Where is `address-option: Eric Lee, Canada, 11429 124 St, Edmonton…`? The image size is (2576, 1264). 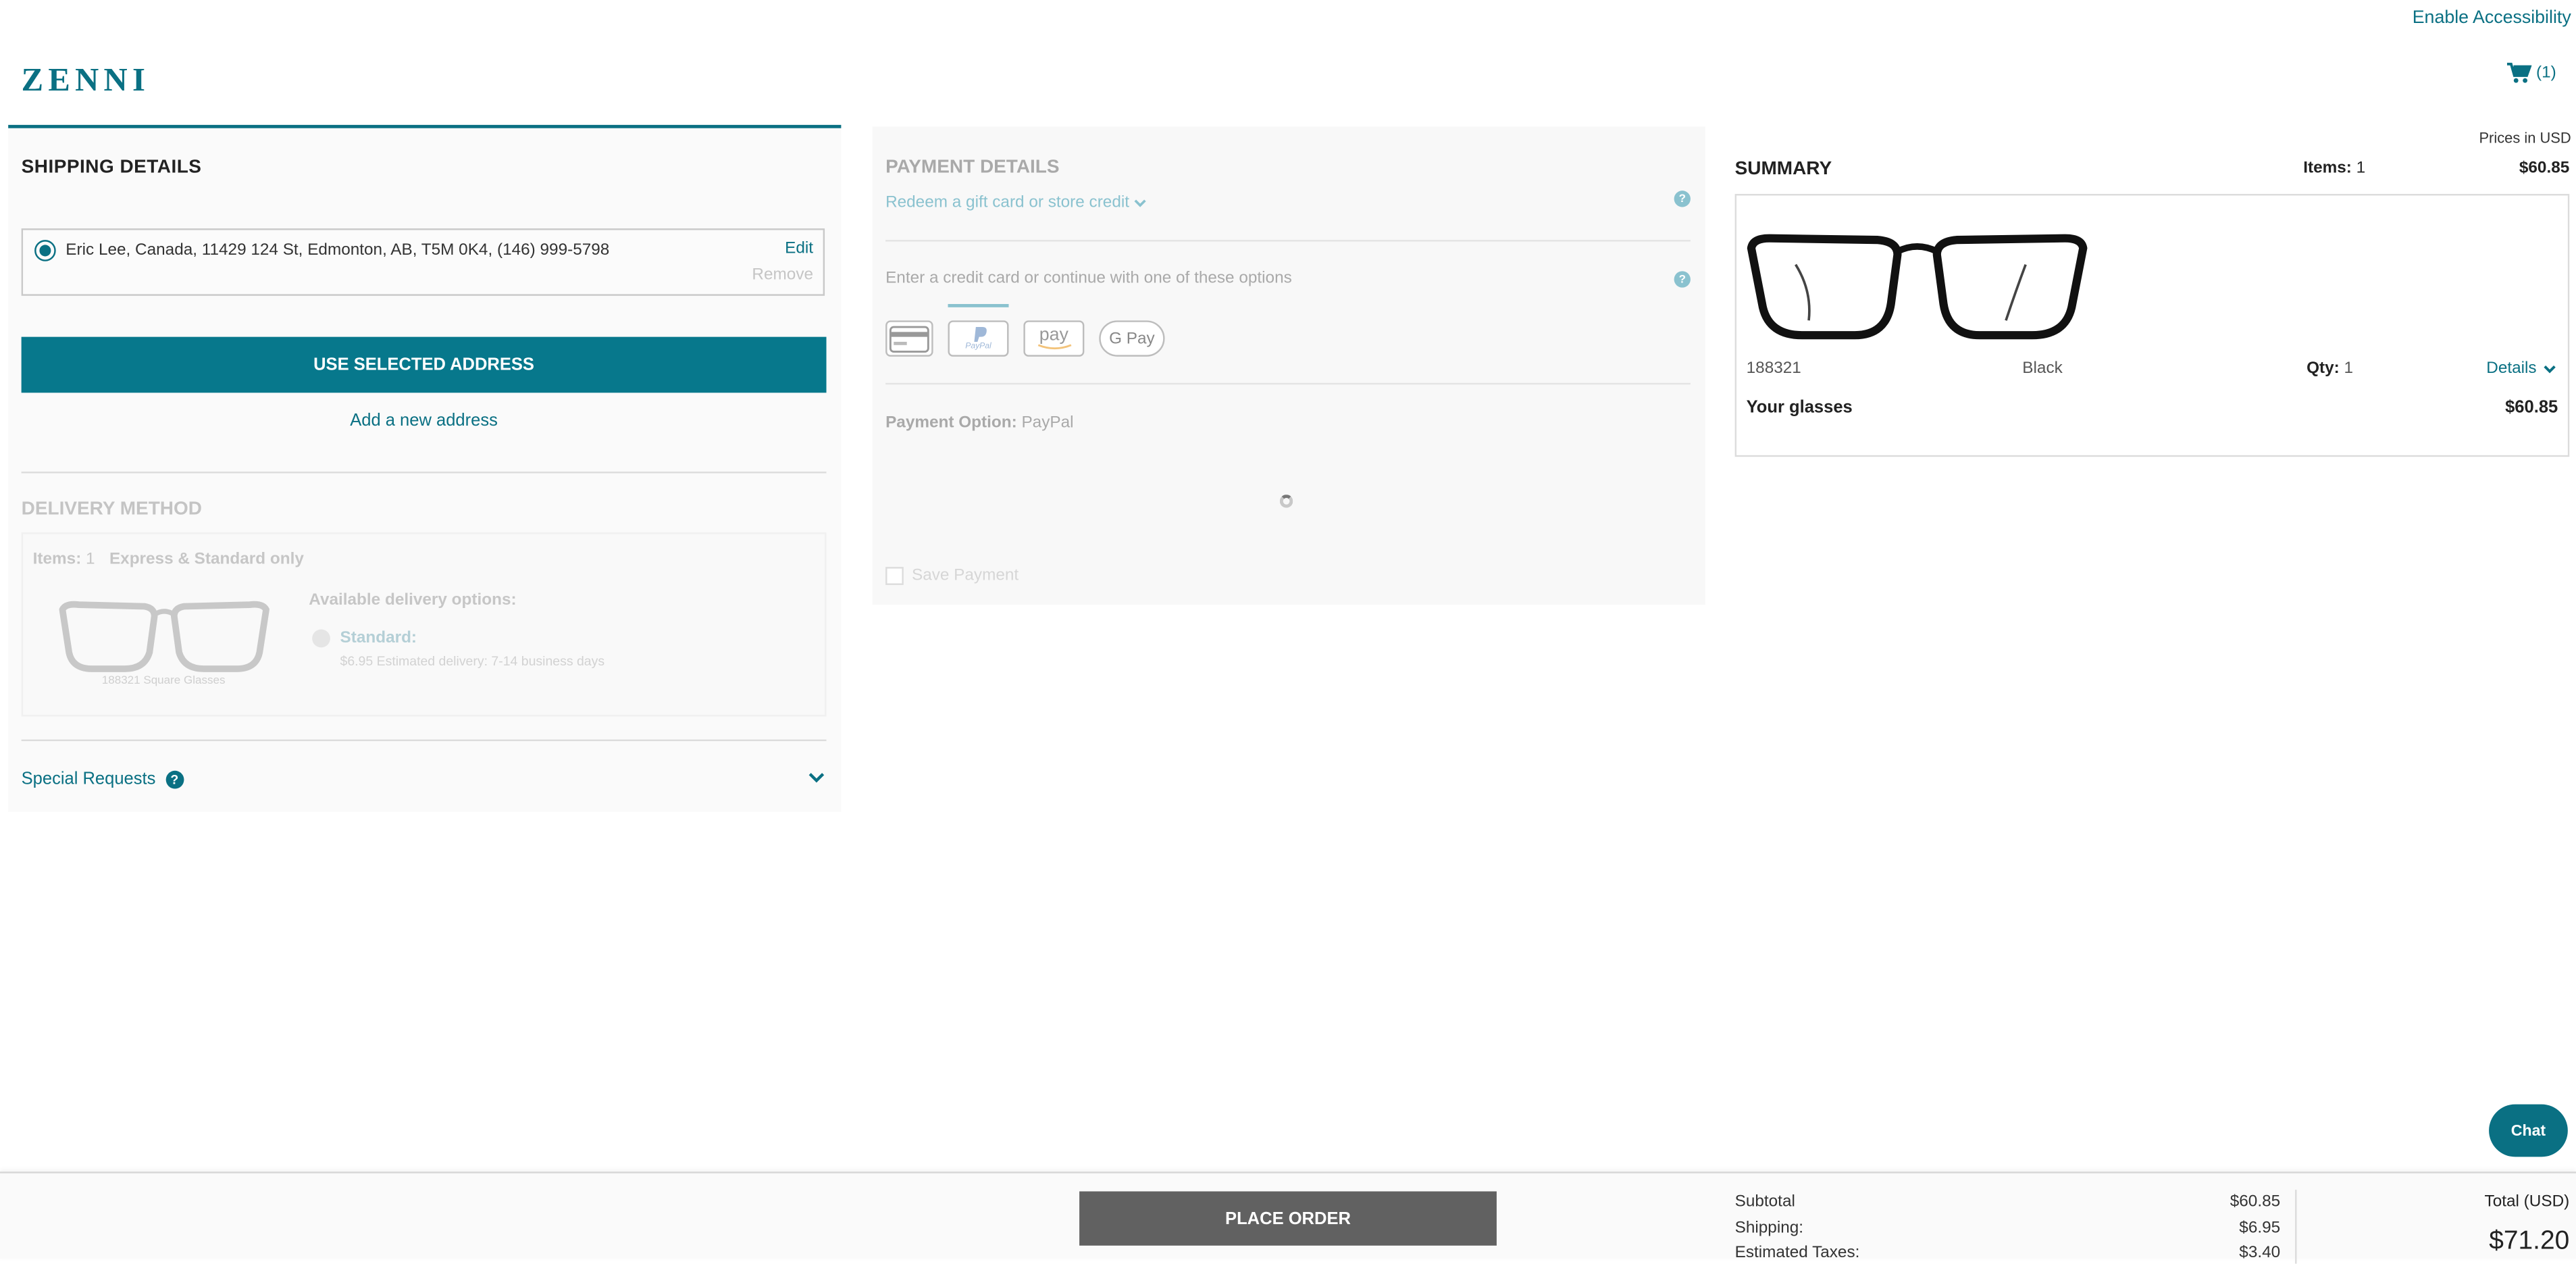
address-option: Eric Lee, Canada, 11429 124 St, Edmonton… is located at coordinates (423, 262).